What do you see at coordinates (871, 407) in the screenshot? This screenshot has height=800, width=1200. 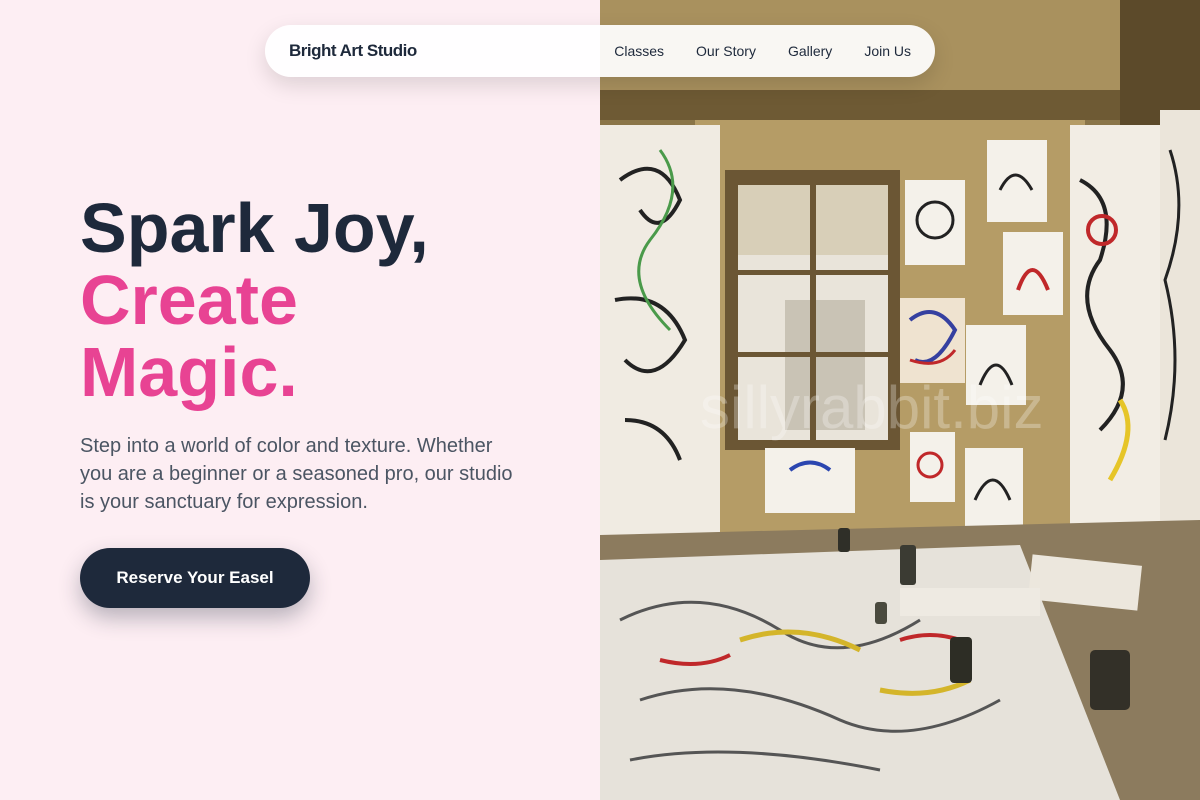 I see `watermark-text: sillyrabbit.biz` at bounding box center [871, 407].